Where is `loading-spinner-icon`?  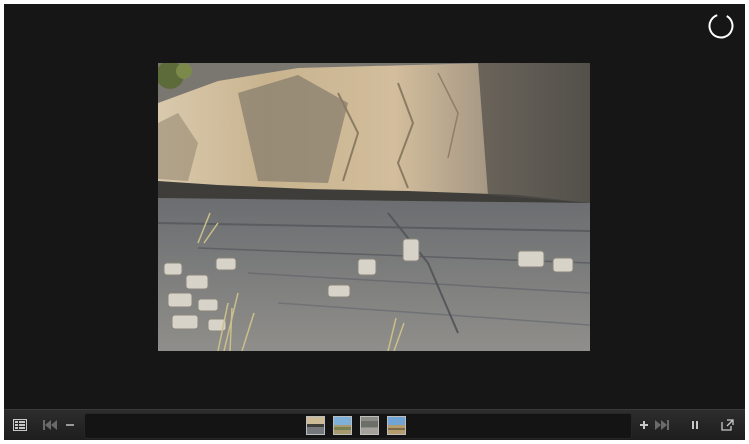
loading-spinner-icon is located at coordinates (721, 26).